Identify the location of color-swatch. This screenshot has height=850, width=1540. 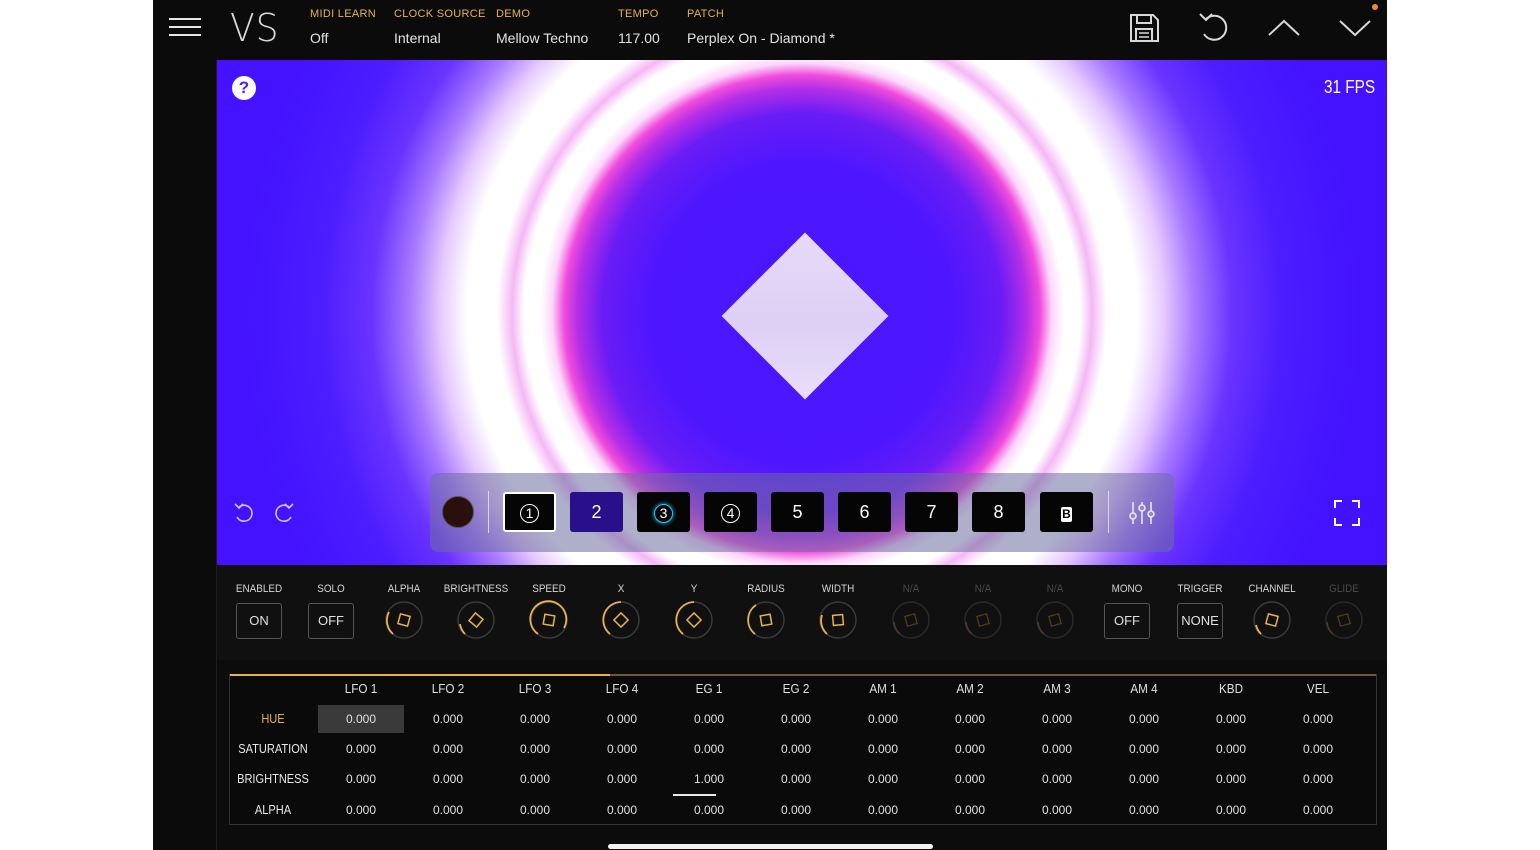
(458, 512).